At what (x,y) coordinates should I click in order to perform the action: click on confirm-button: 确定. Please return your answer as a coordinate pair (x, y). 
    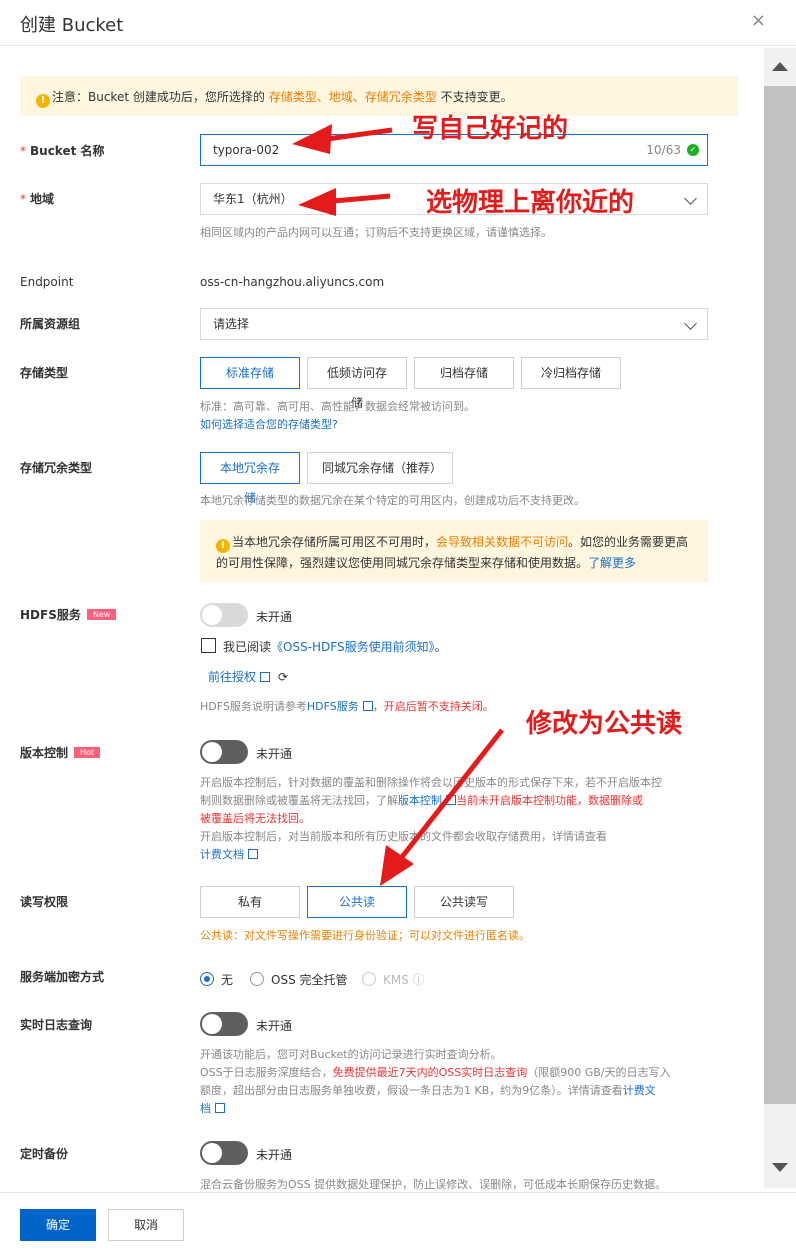
    Looking at the image, I should click on (58, 1225).